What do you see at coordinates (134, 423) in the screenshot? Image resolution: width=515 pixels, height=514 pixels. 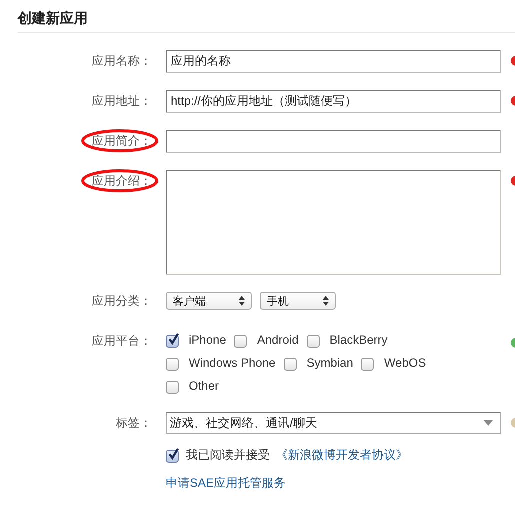 I see `field-label: 标签：` at bounding box center [134, 423].